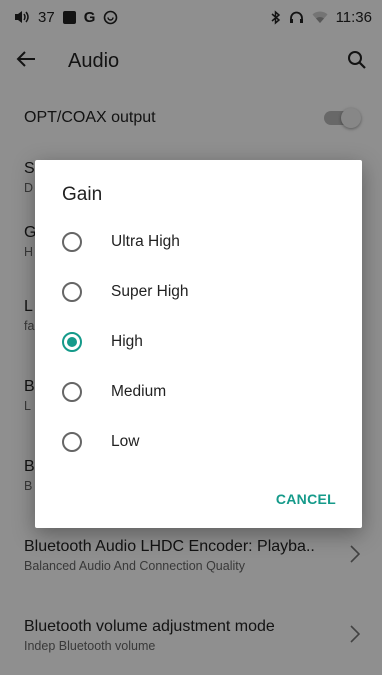  What do you see at coordinates (198, 292) in the screenshot?
I see `gain-option-super-high: Super High` at bounding box center [198, 292].